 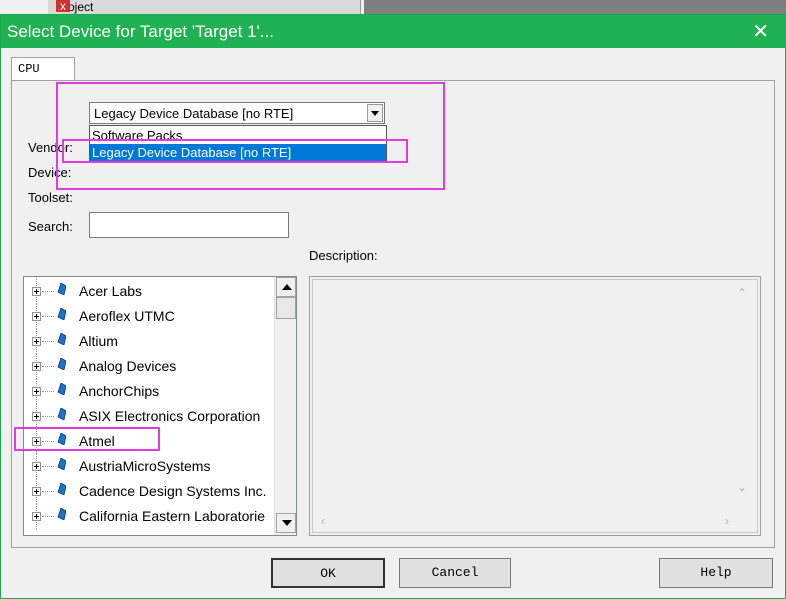 What do you see at coordinates (43, 69) in the screenshot?
I see `tab-cpu: CPU` at bounding box center [43, 69].